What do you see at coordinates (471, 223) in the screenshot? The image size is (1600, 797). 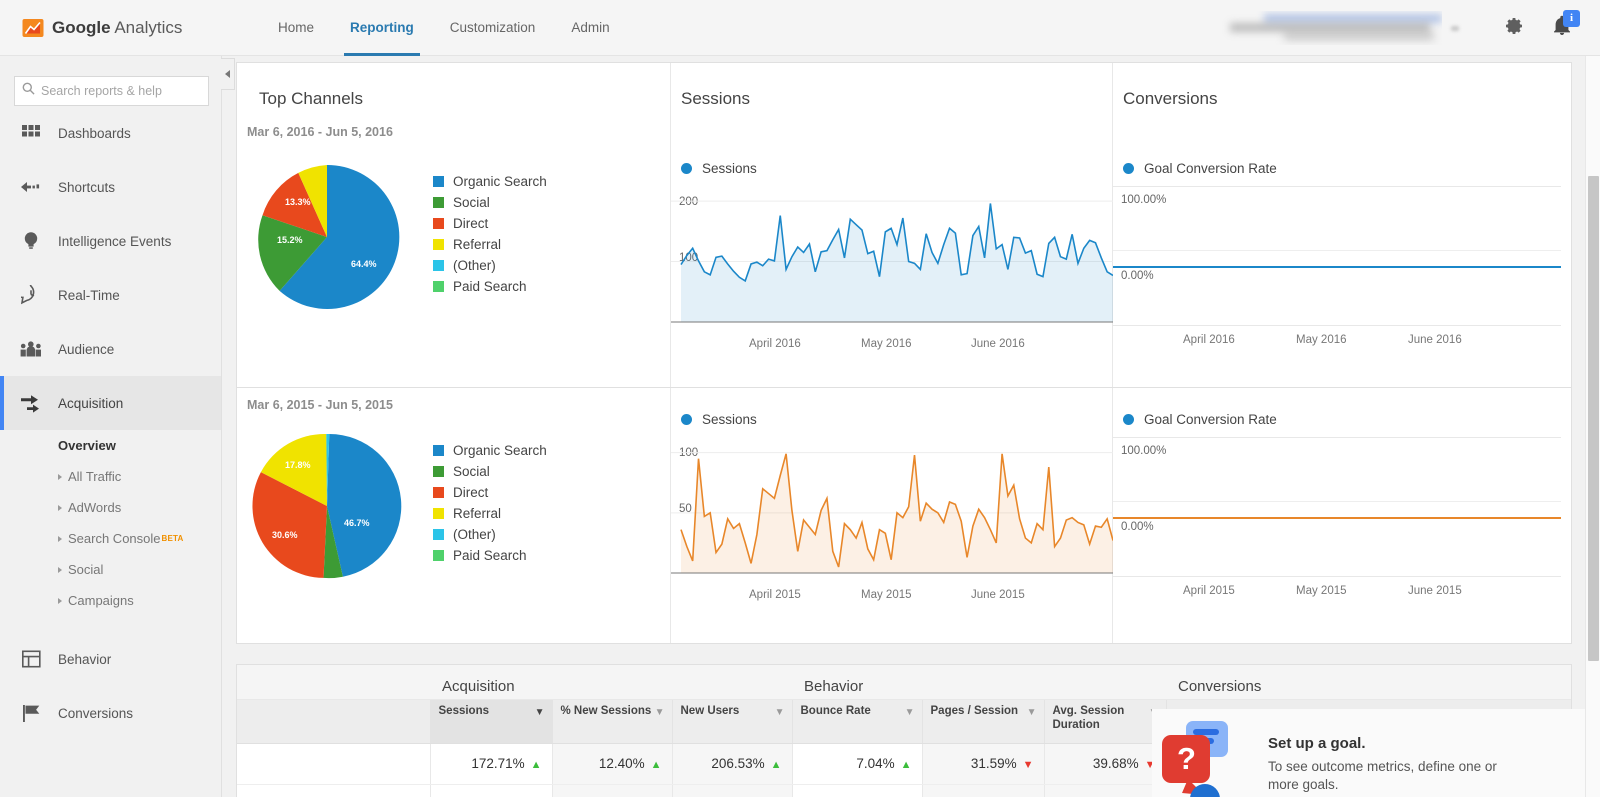 I see `legend-label: Direct` at bounding box center [471, 223].